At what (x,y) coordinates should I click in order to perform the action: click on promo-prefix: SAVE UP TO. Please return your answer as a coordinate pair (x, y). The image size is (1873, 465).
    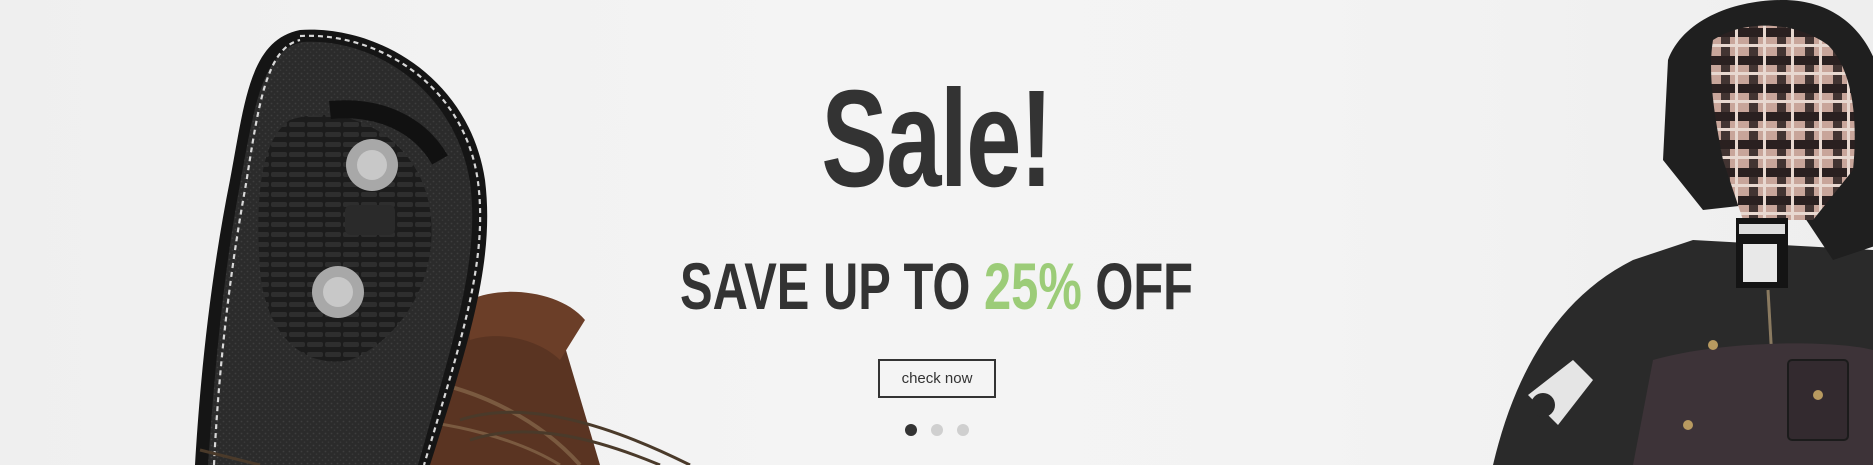
    Looking at the image, I should click on (832, 286).